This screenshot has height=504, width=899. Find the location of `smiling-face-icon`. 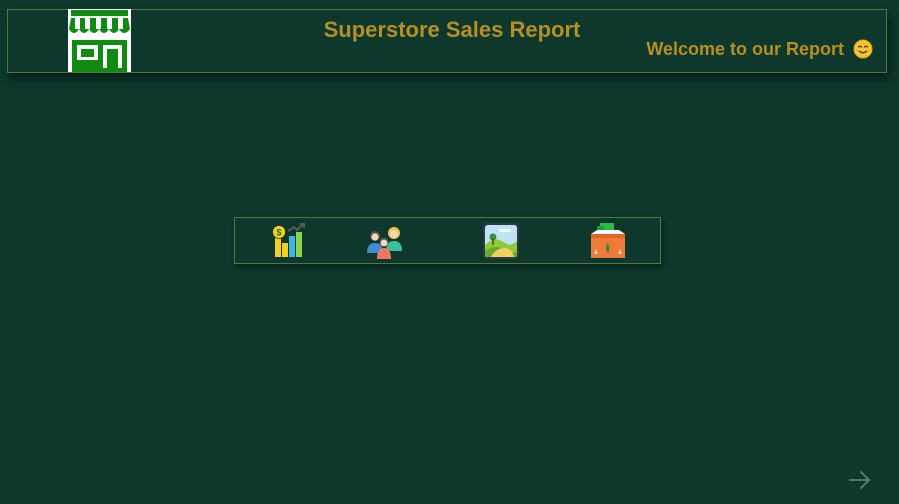

smiling-face-icon is located at coordinates (863, 49).